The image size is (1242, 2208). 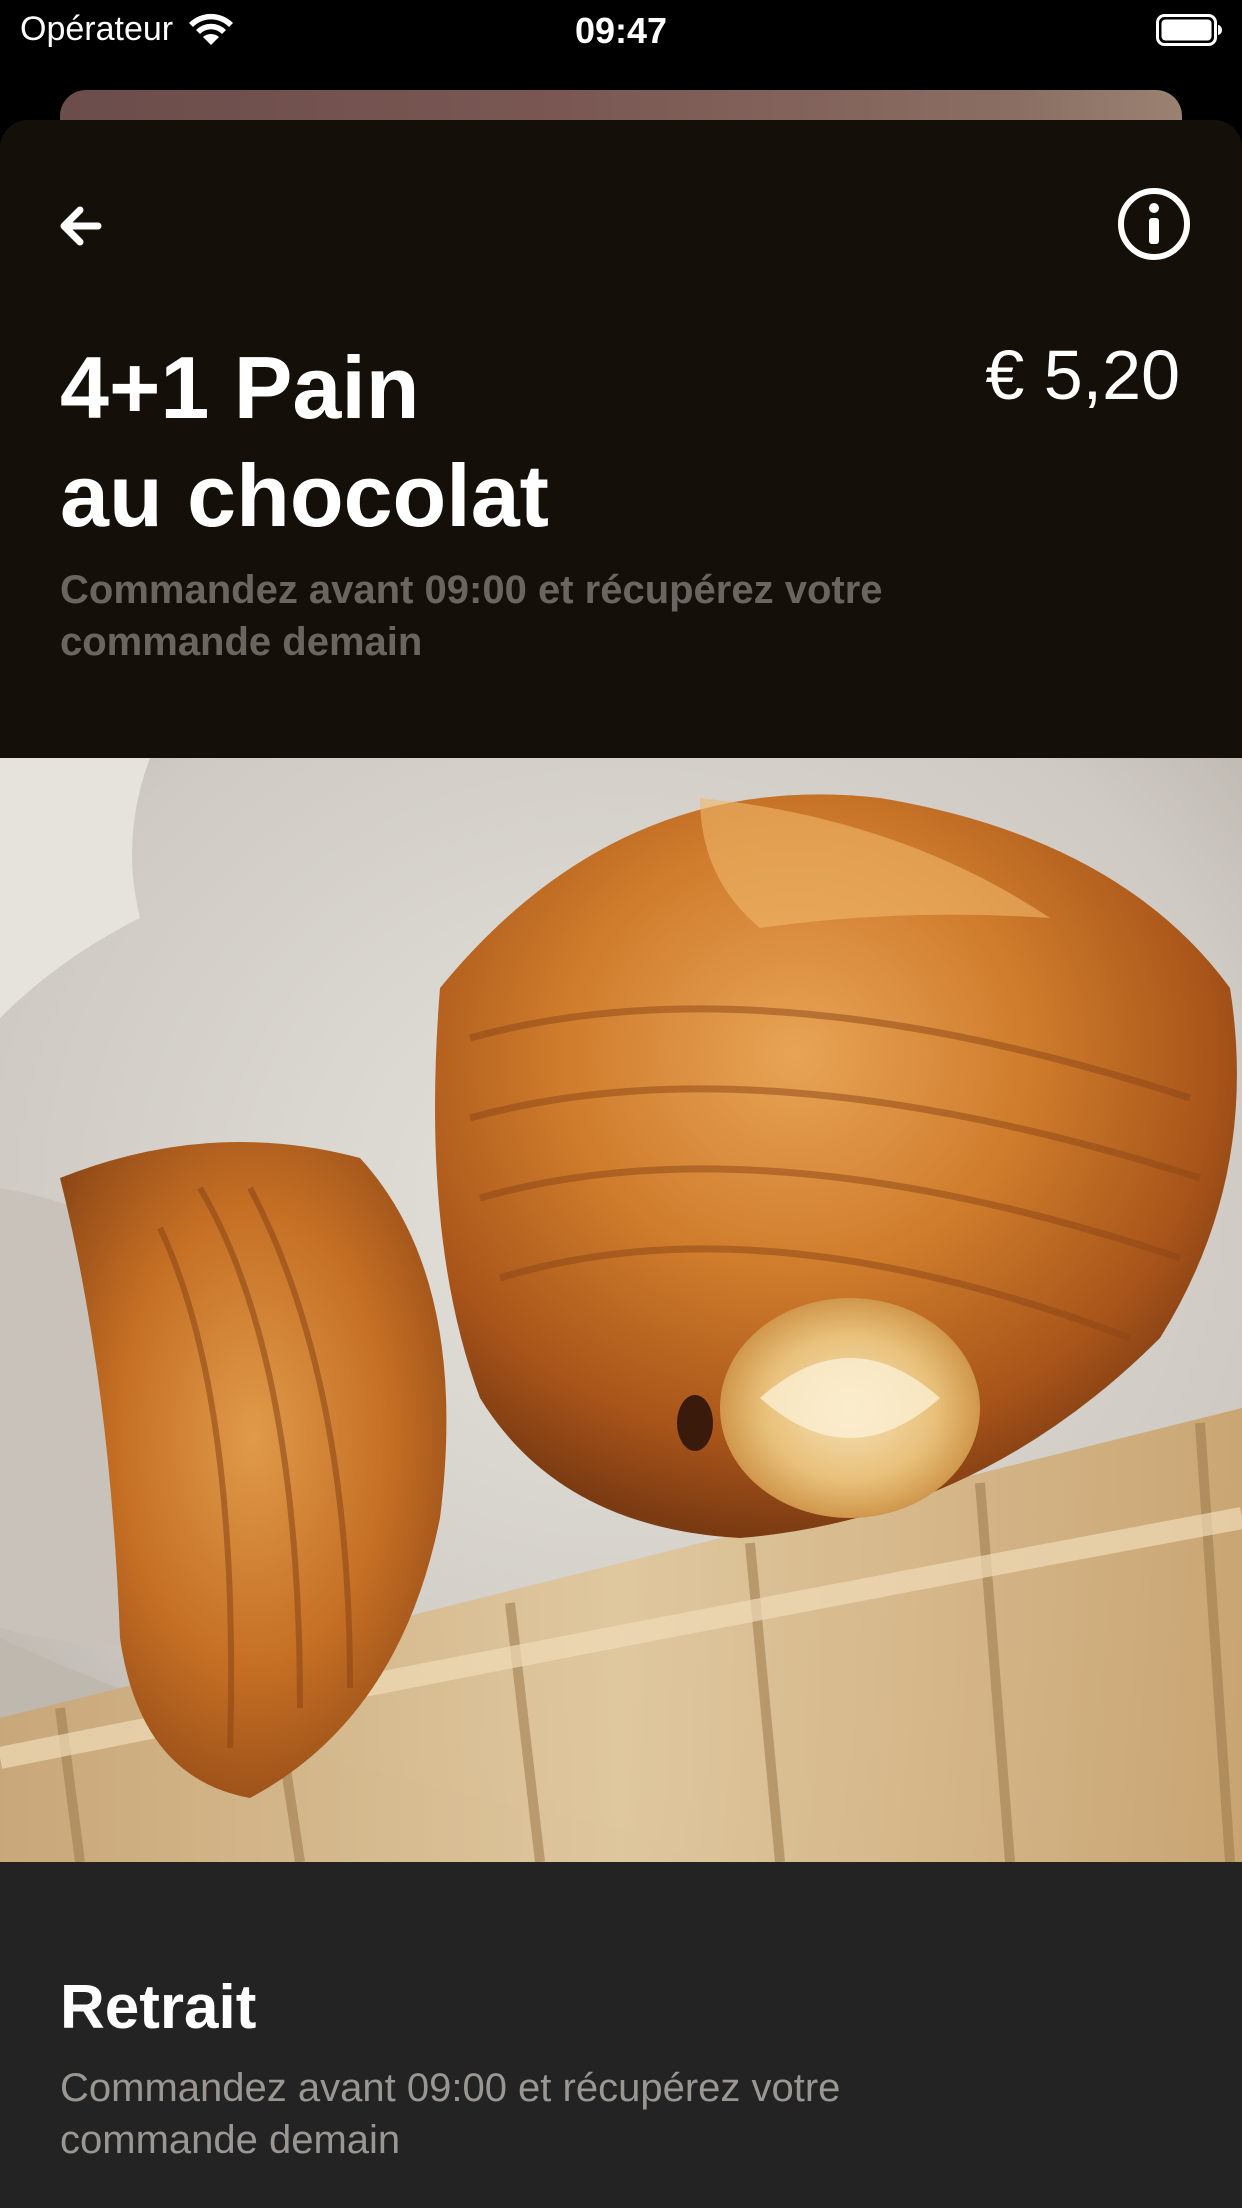 What do you see at coordinates (158, 2007) in the screenshot?
I see `pickup-title: Retrait` at bounding box center [158, 2007].